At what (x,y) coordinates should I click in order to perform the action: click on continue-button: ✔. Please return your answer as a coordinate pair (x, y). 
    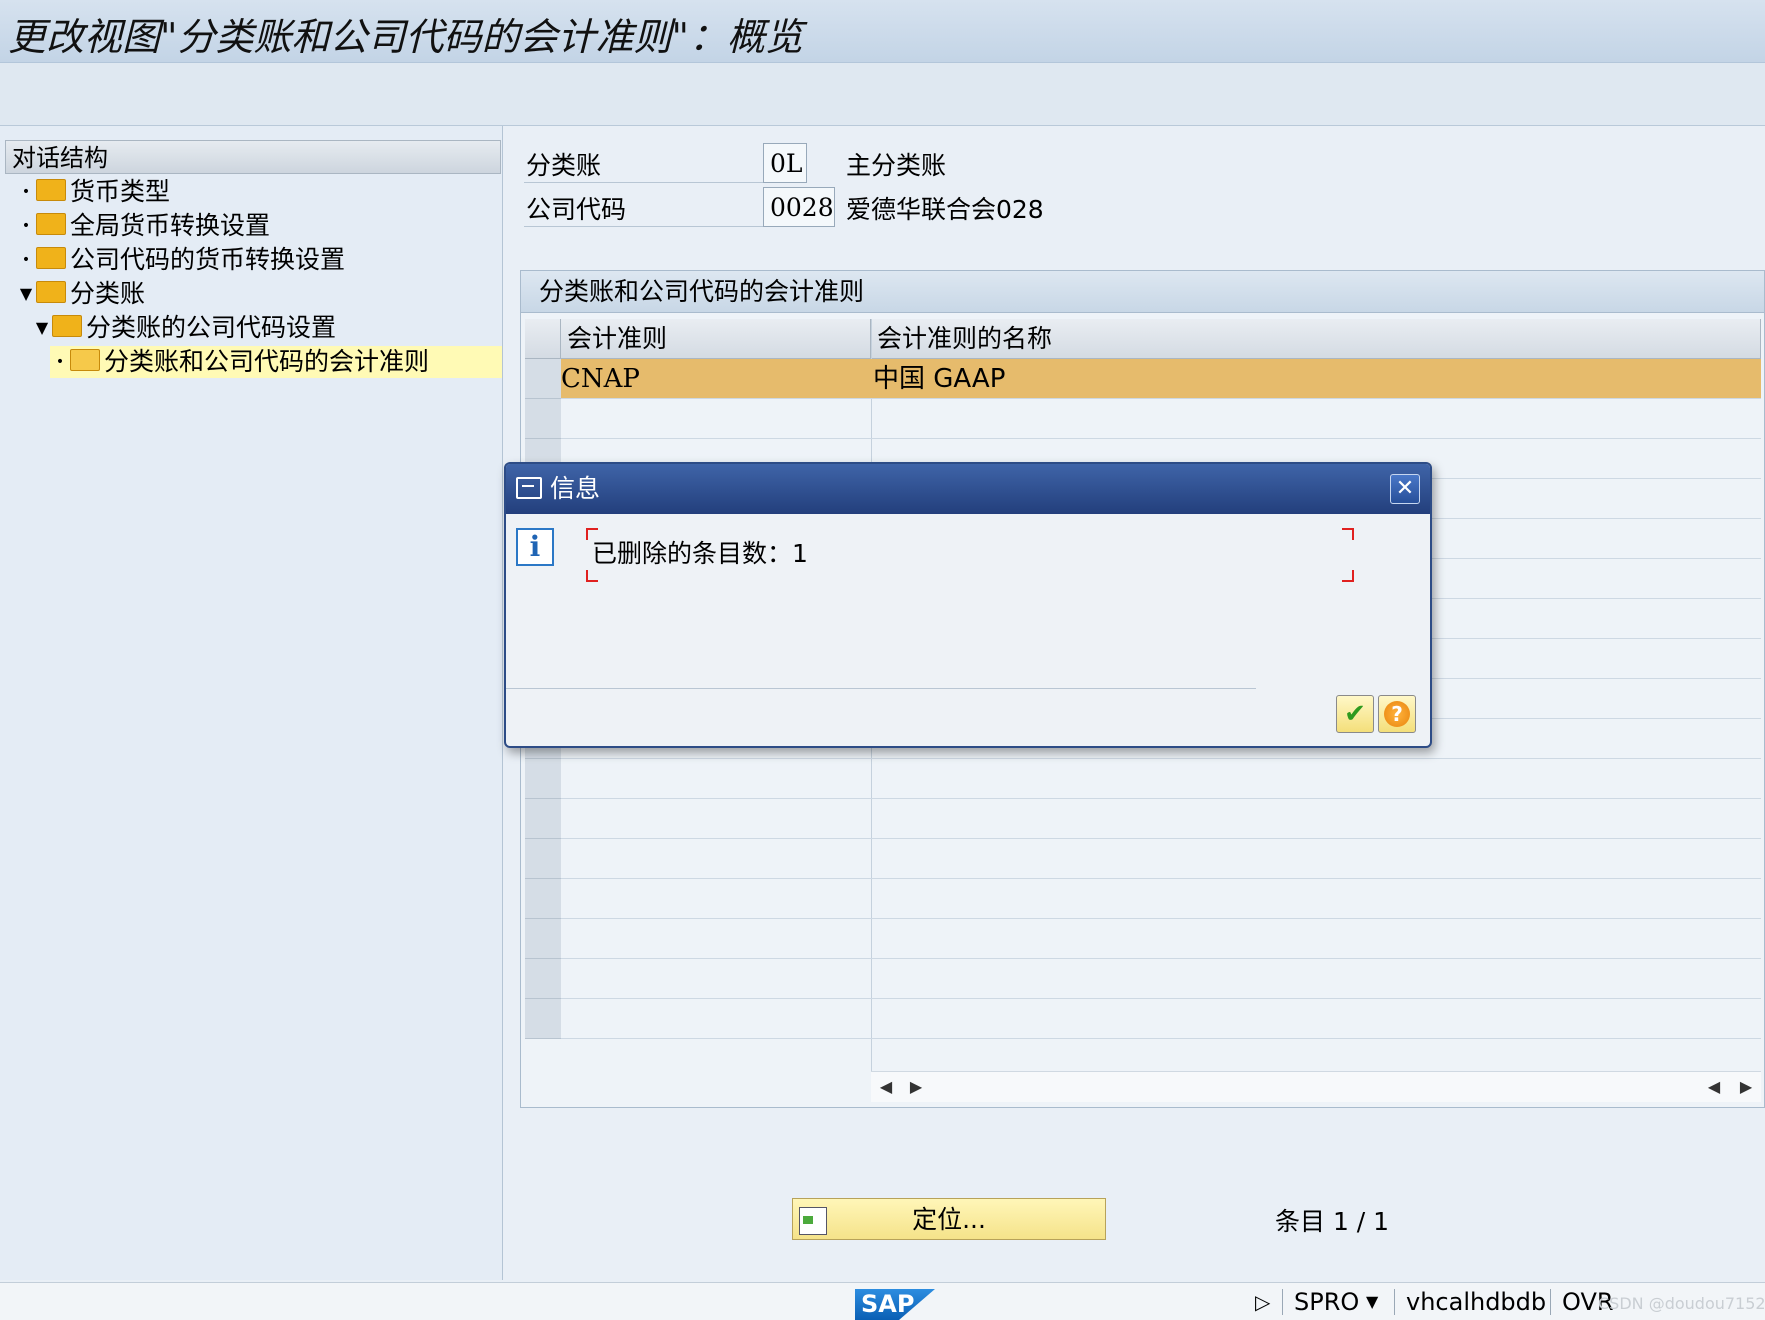
    Looking at the image, I should click on (1355, 714).